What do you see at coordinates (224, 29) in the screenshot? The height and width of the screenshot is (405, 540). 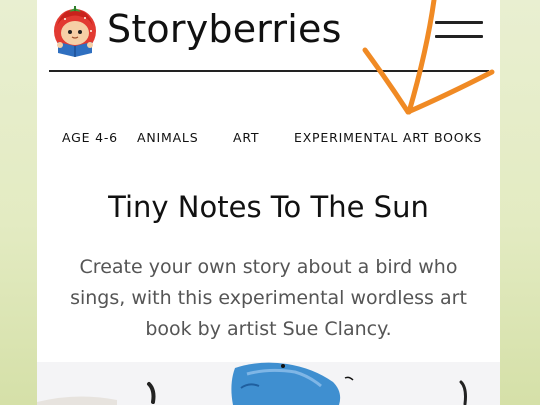 I see `site-name: Storyberries` at bounding box center [224, 29].